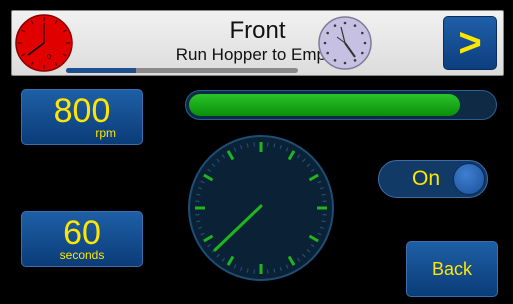 Image resolution: width=513 pixels, height=304 pixels. Describe the element at coordinates (105, 133) in the screenshot. I see `speed-unit: rpm` at that location.